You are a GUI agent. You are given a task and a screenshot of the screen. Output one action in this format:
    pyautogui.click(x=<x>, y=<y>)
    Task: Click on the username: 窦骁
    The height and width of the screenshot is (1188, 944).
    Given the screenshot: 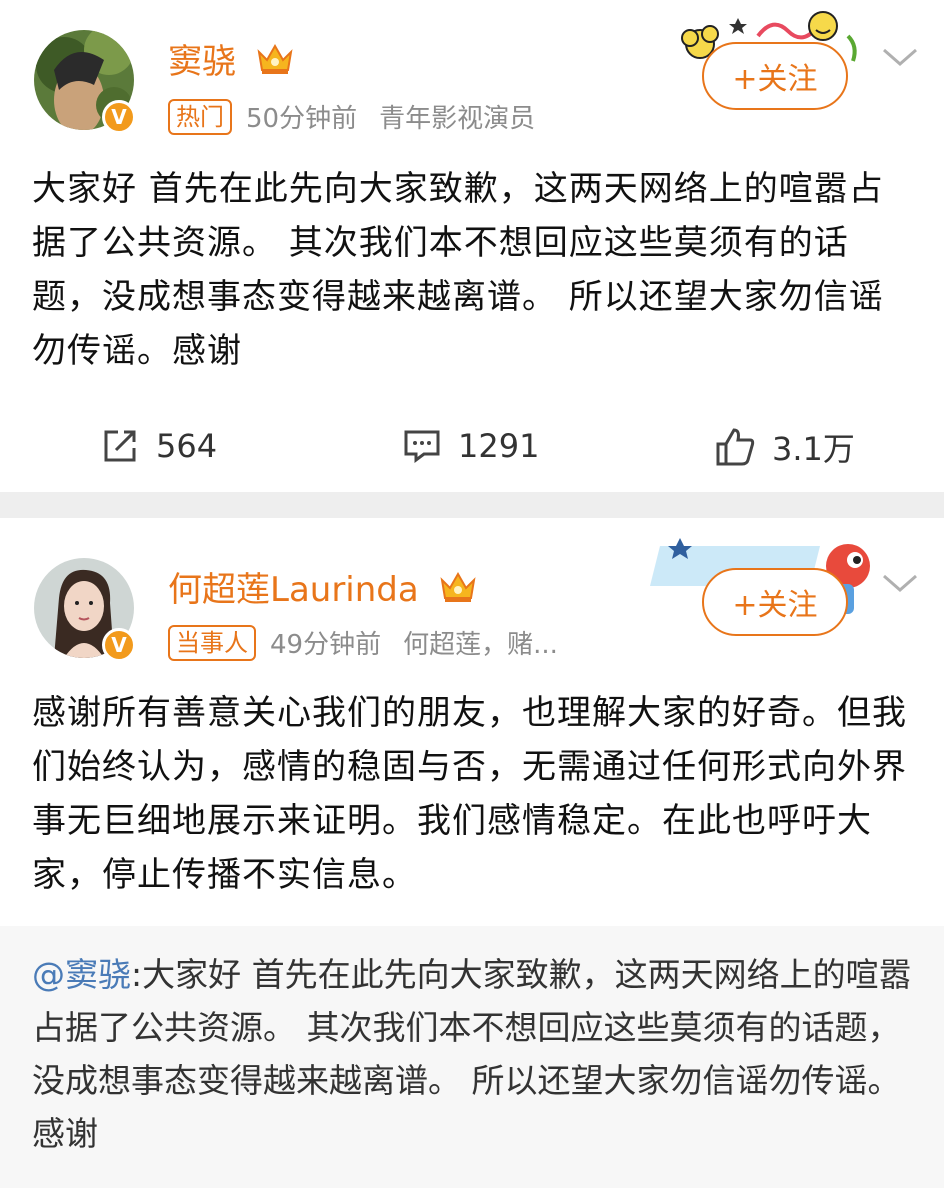 What is the action you would take?
    pyautogui.click(x=231, y=59)
    